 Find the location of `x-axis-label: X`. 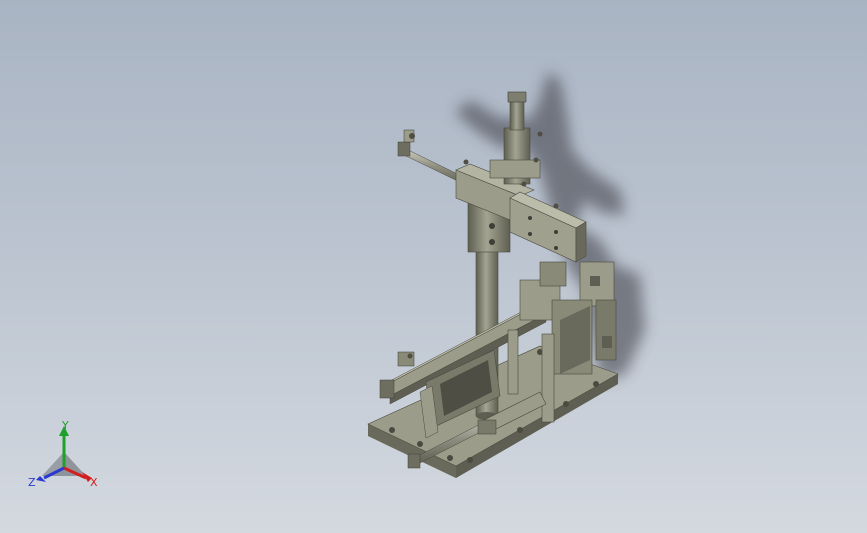

x-axis-label: X is located at coordinates (94, 482).